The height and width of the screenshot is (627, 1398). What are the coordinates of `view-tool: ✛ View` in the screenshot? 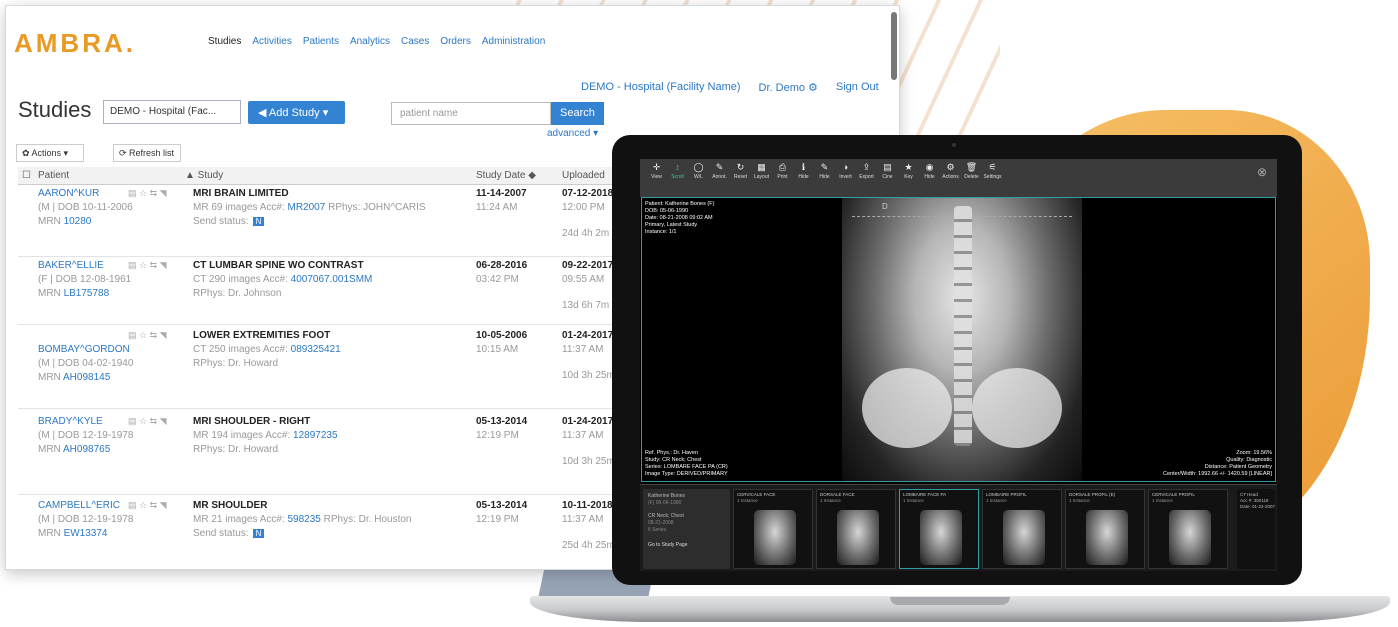 It's located at (656, 179).